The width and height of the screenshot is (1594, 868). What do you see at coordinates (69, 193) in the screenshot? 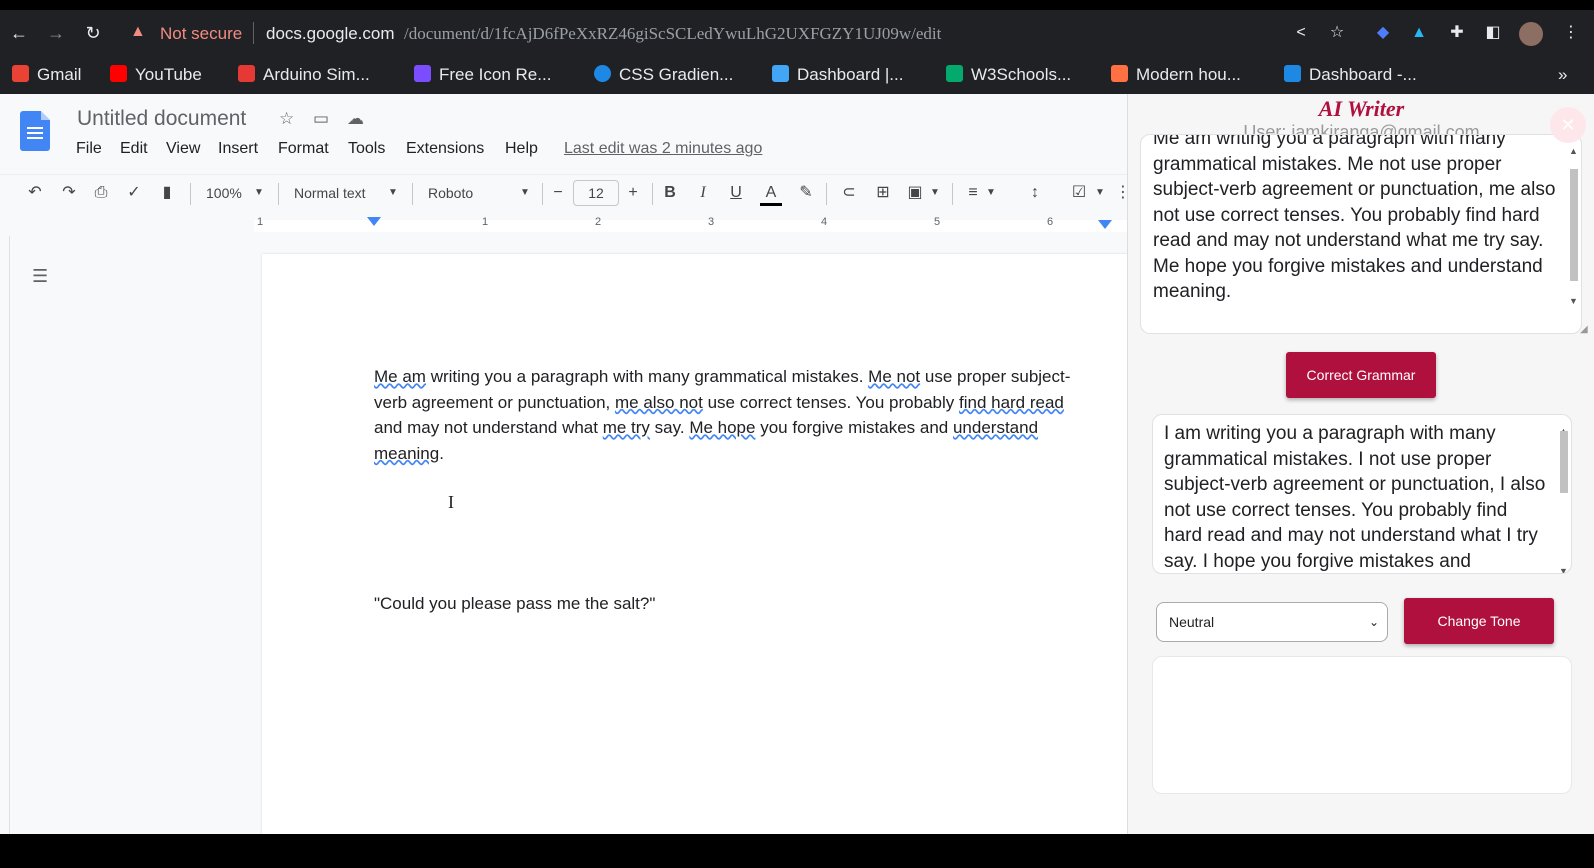
I see `redo-icon: ↷` at bounding box center [69, 193].